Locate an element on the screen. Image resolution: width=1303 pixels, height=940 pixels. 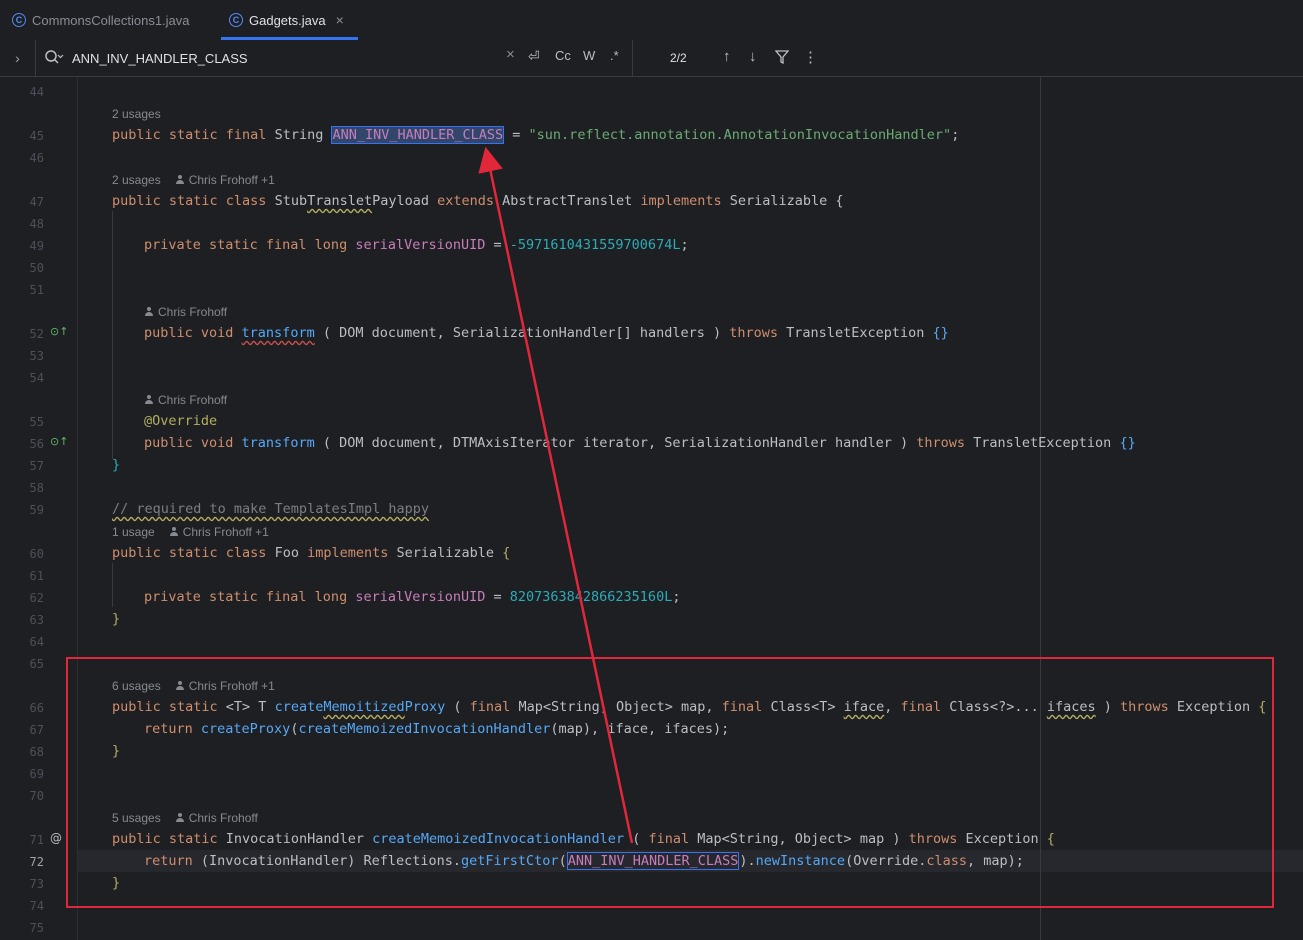
match-count: 2/2 is located at coordinates (678, 58).